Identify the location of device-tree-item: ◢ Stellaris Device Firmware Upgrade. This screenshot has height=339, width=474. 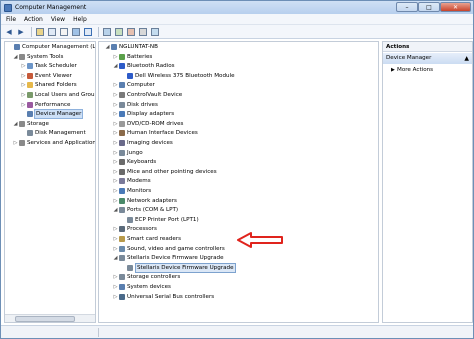
(168, 258).